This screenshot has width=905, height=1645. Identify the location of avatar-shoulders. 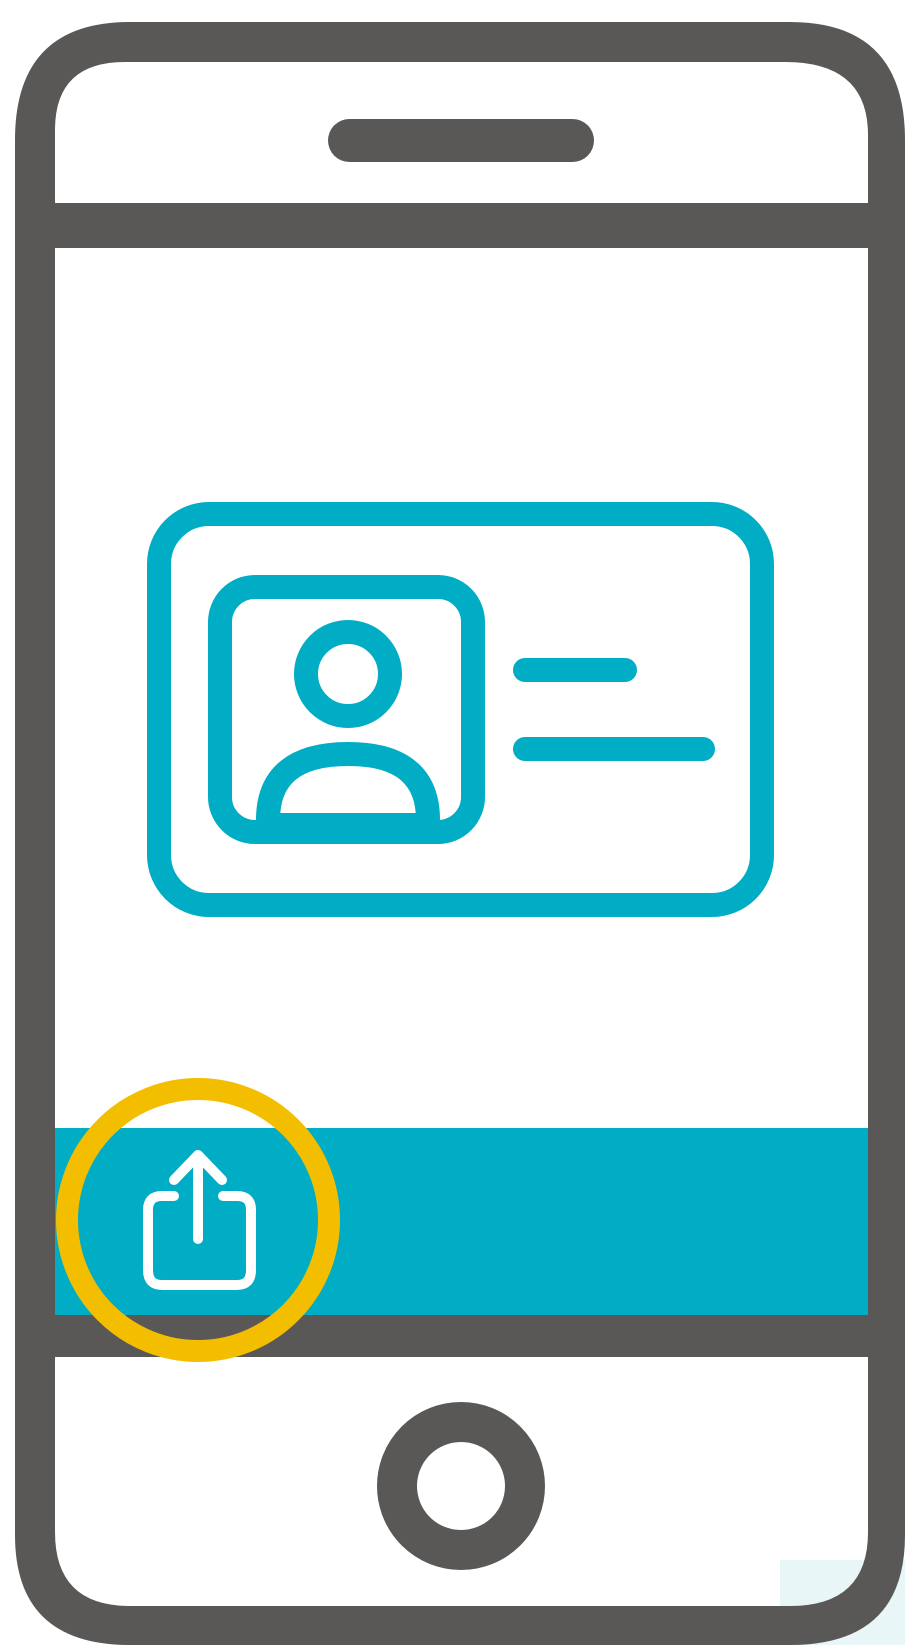
(348, 781).